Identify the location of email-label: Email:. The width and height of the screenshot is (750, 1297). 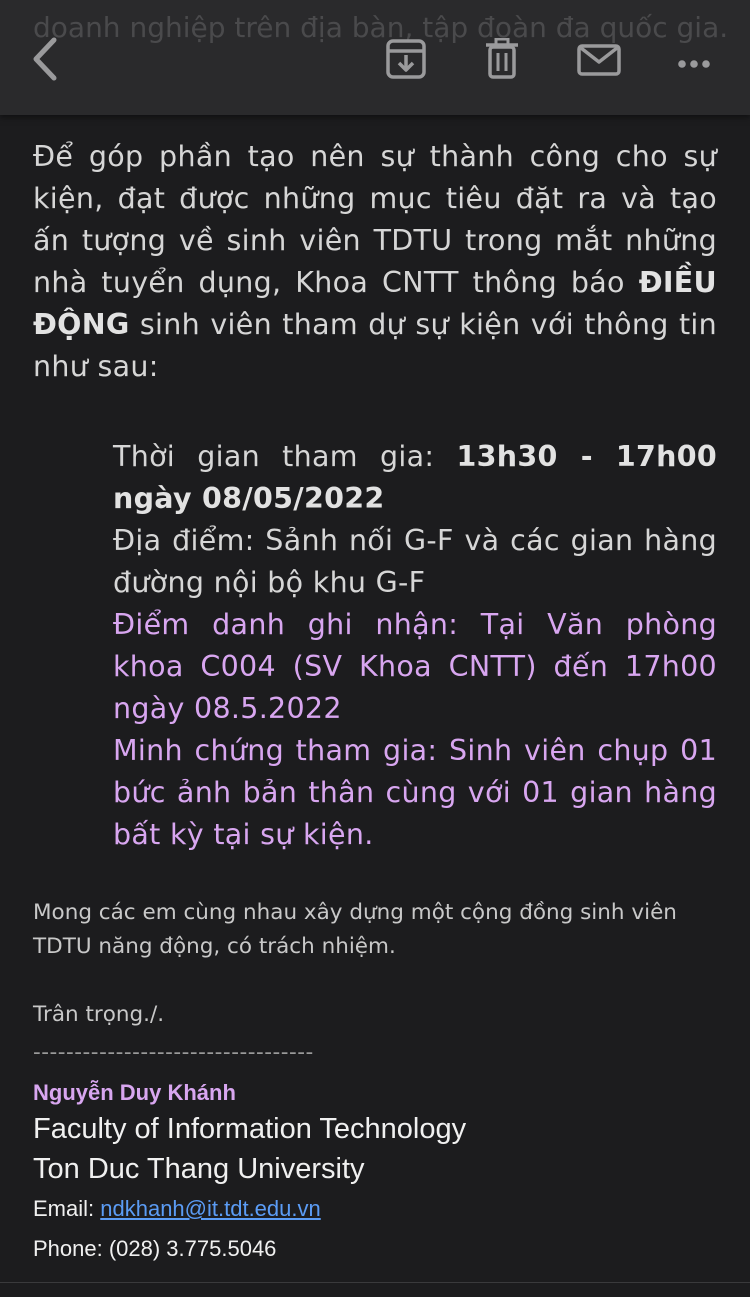
(67, 1208).